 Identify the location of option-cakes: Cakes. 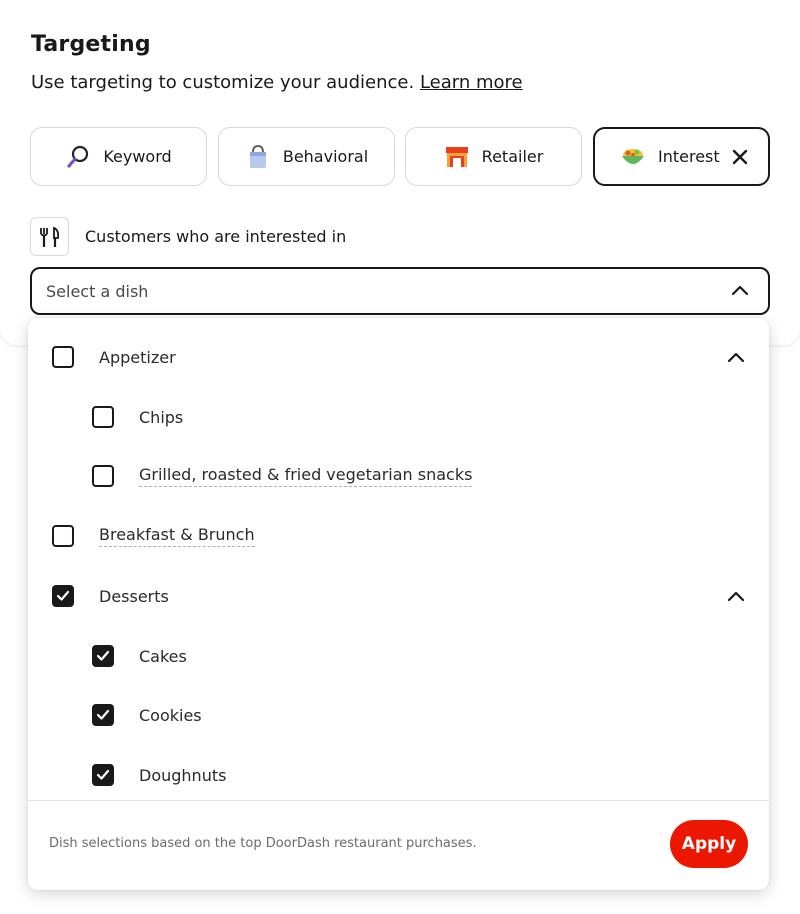
(139, 656).